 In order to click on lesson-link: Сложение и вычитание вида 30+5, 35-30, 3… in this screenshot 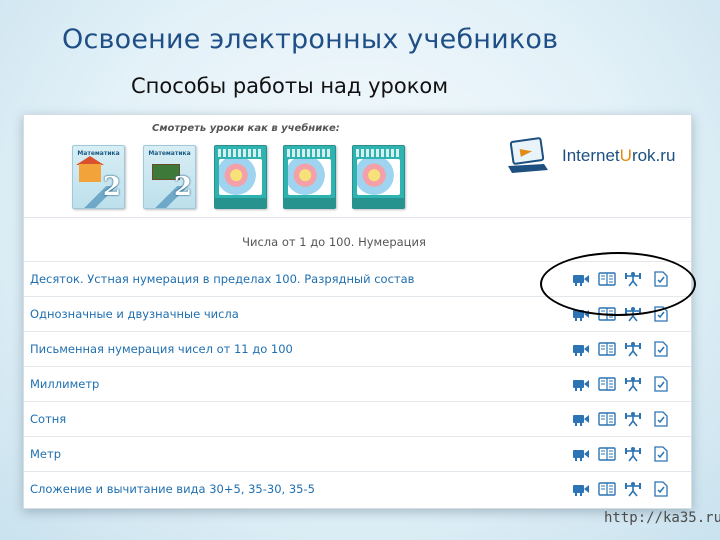, I will do `click(172, 489)`.